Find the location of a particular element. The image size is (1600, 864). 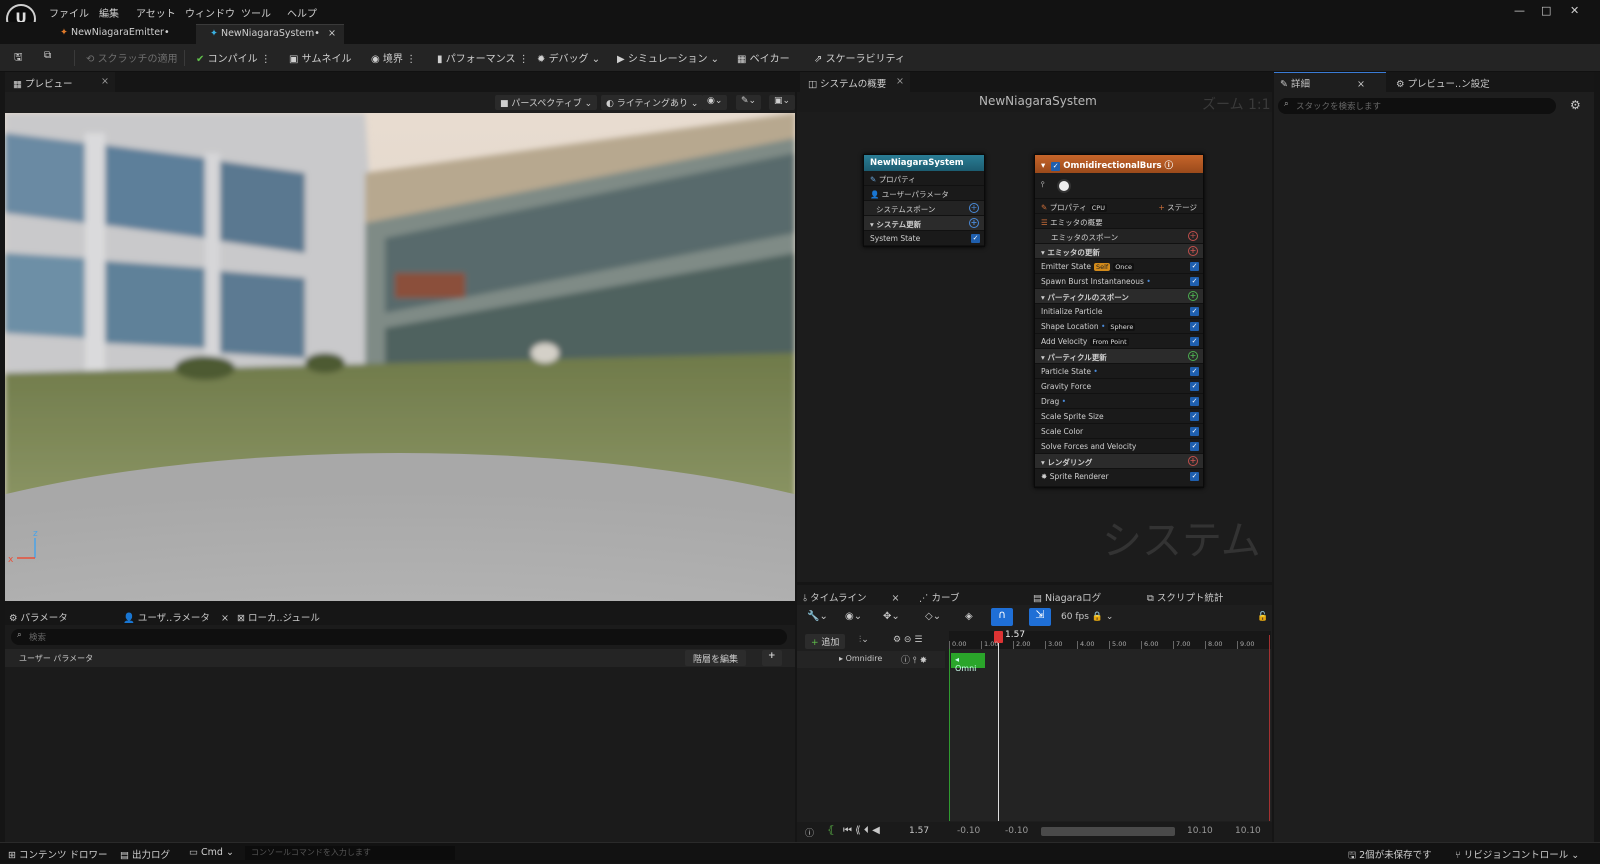

bounds-button: ◉ 境界 ⋮ is located at coordinates (393, 57).